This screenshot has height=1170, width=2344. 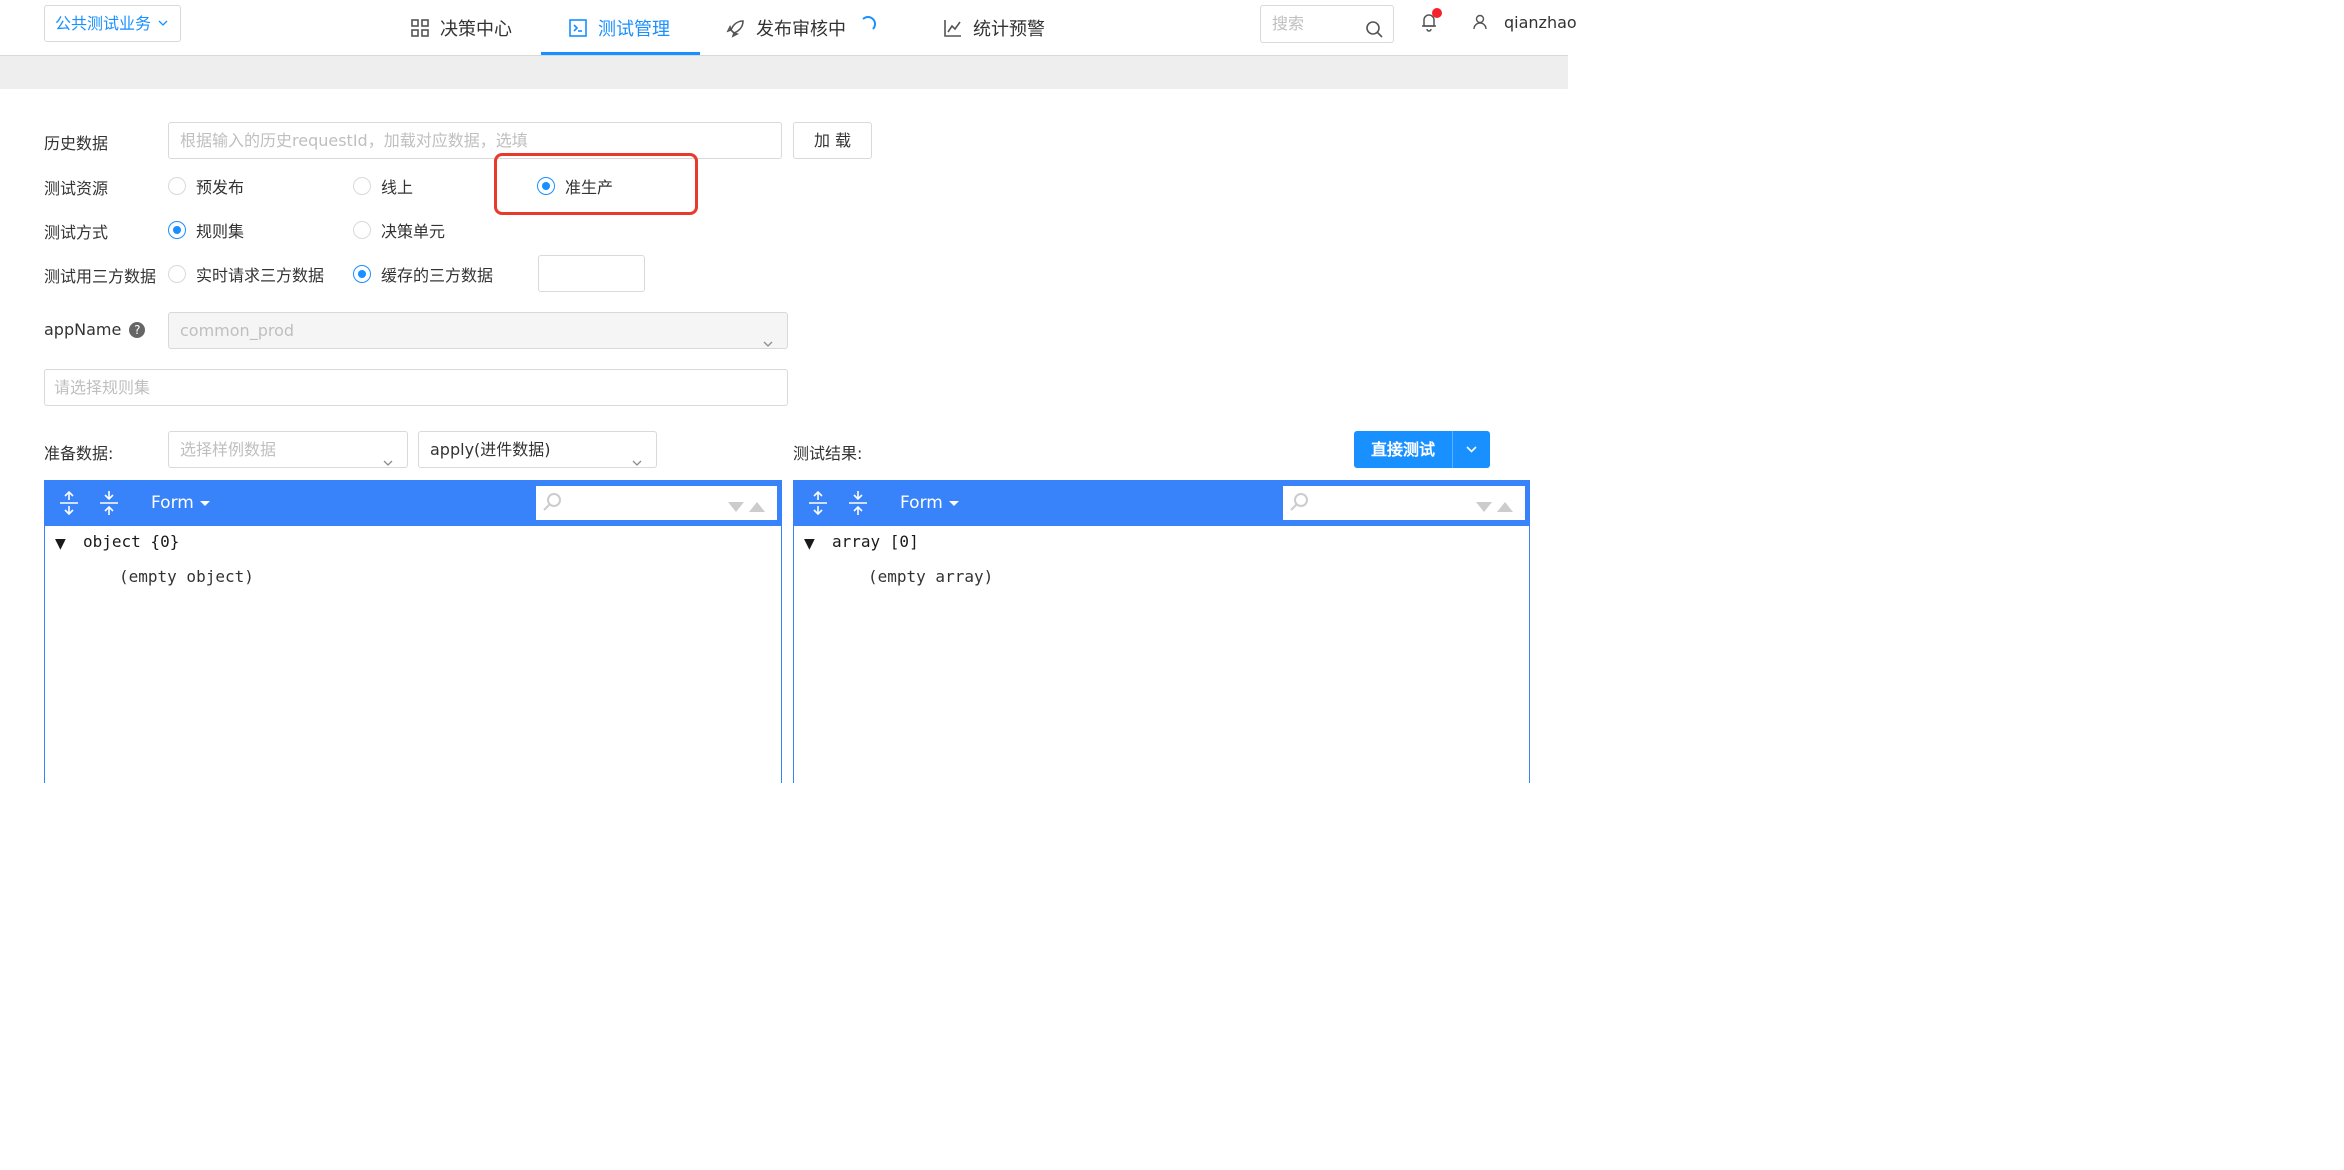 I want to click on radio-method-ruleset-label: 规则集, so click(x=220, y=231).